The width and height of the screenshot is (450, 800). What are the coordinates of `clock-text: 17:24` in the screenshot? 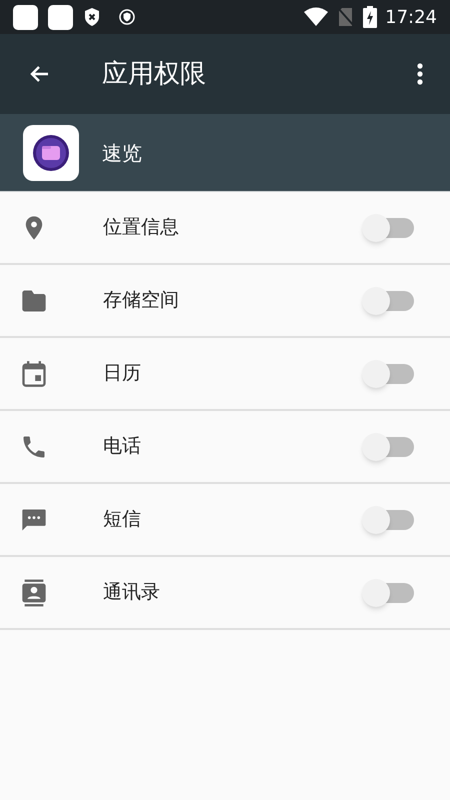 It's located at (411, 18).